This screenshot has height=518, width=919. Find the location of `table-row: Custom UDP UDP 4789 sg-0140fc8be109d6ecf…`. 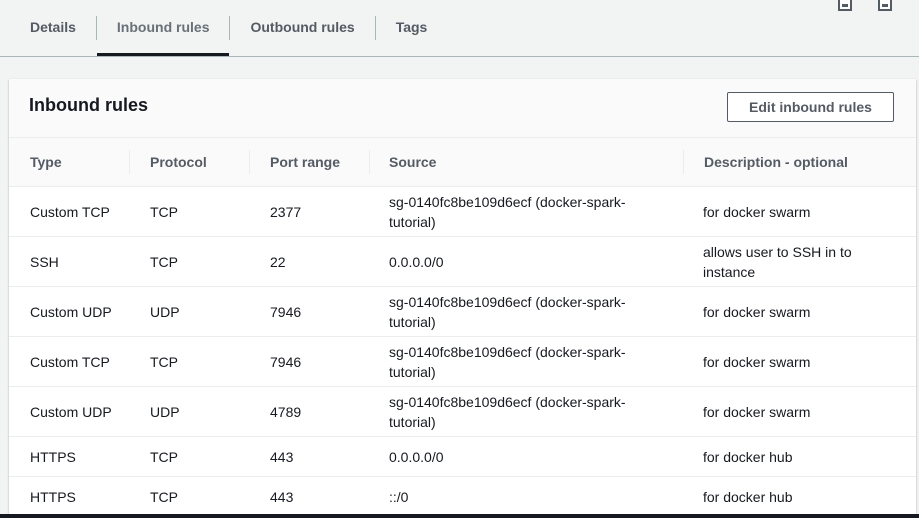

table-row: Custom UDP UDP 4789 sg-0140fc8be109d6ecf… is located at coordinates (462, 412).